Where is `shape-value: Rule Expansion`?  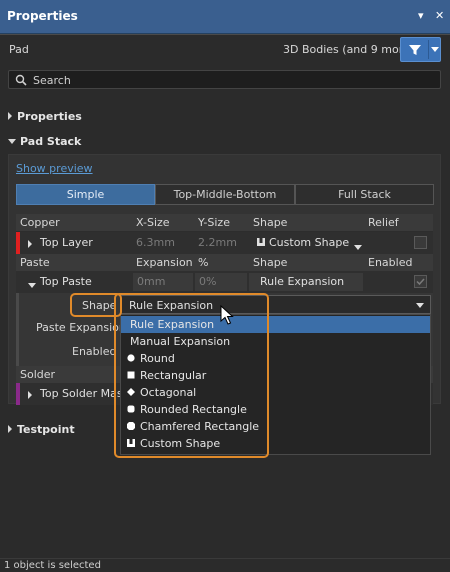
shape-value: Rule Expansion is located at coordinates (302, 281).